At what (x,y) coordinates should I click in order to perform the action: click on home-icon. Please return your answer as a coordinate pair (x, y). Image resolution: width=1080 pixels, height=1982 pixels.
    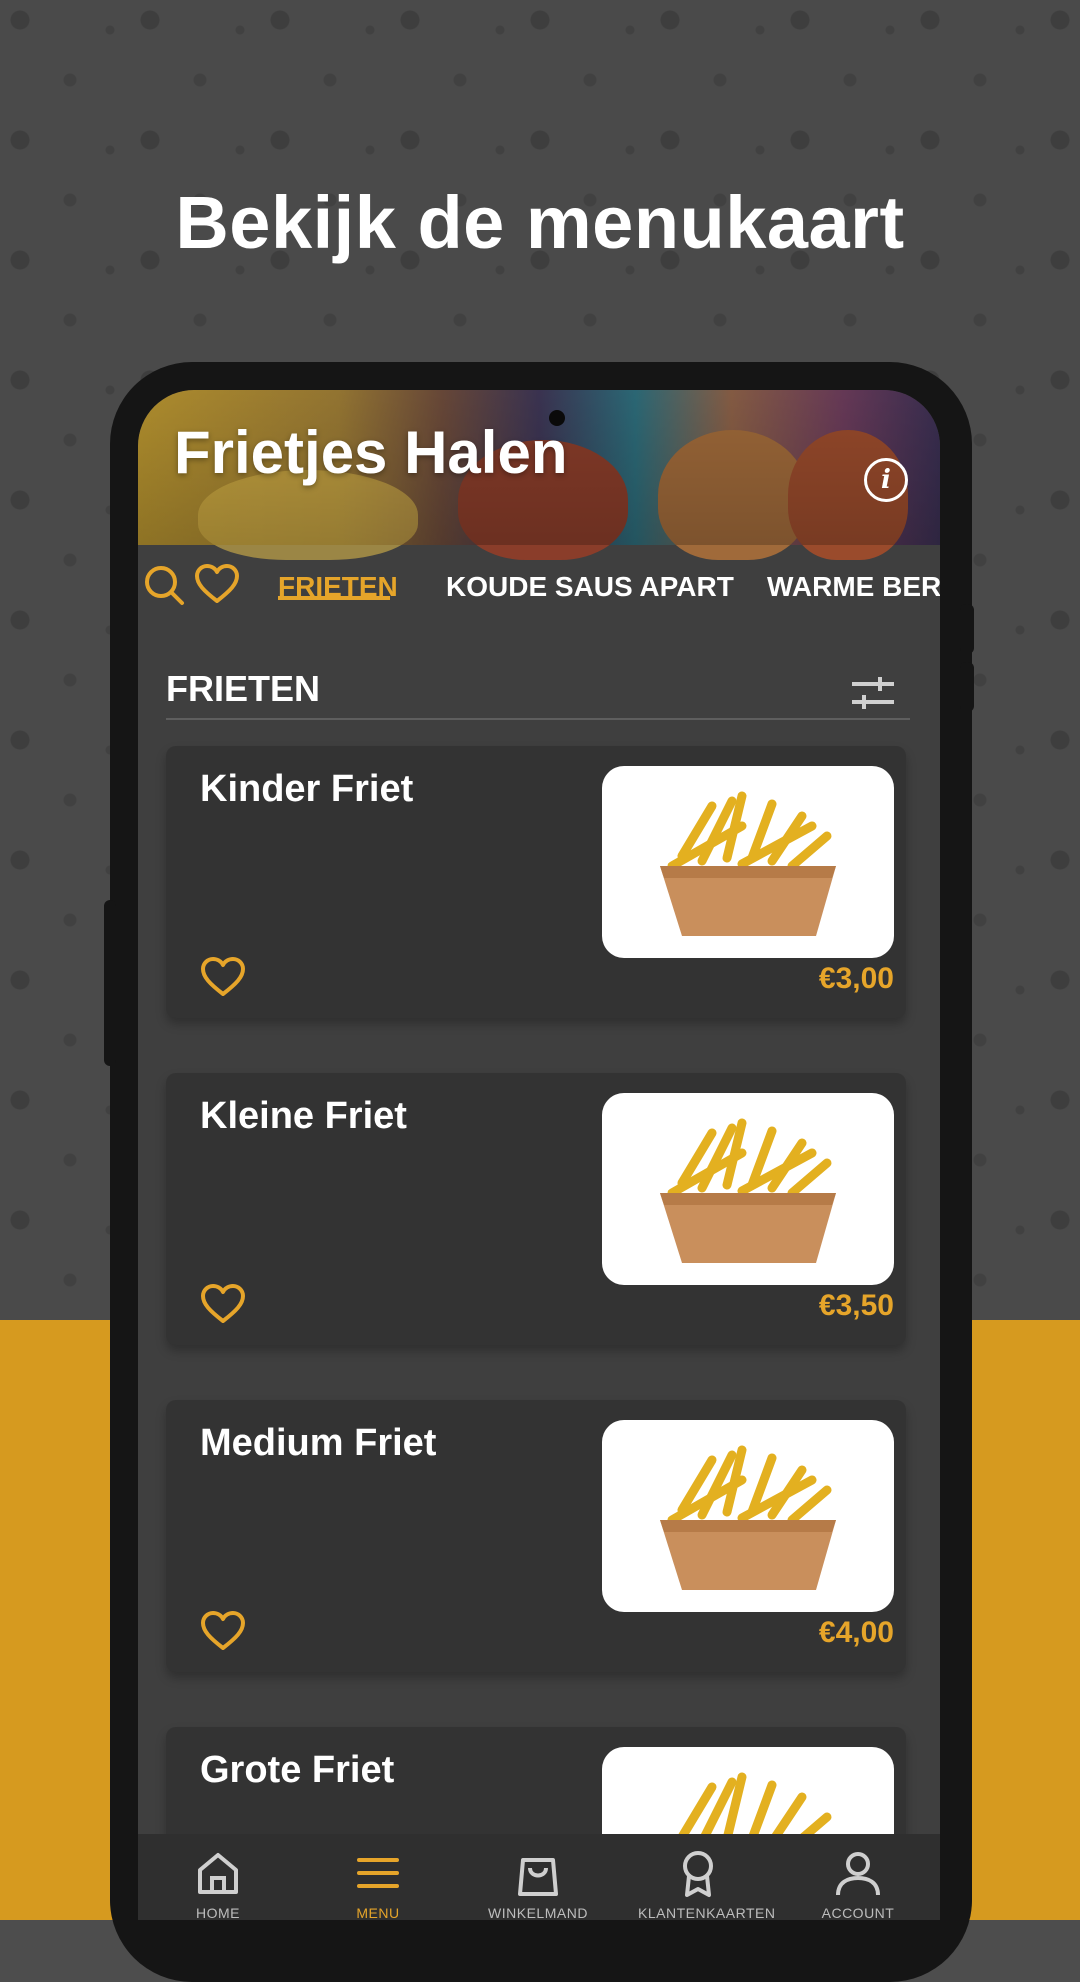
    Looking at the image, I should click on (218, 1873).